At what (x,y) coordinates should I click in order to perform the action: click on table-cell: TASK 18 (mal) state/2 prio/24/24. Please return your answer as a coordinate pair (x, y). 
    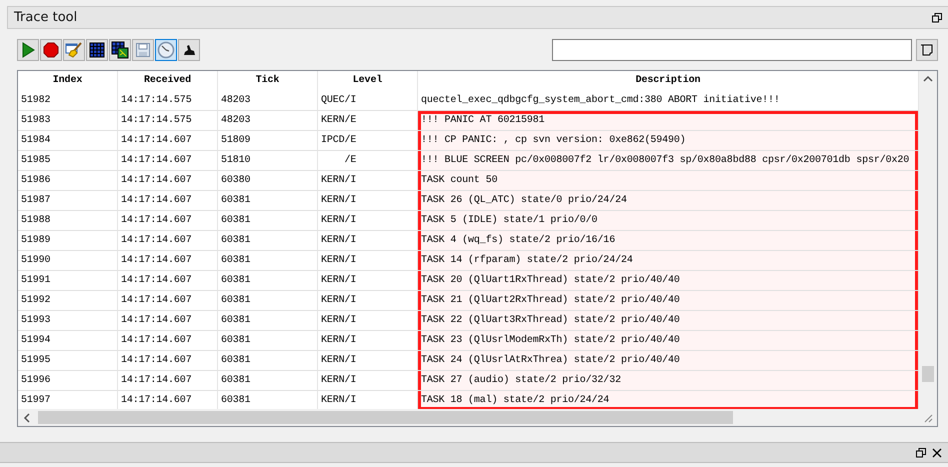
    Looking at the image, I should click on (668, 400).